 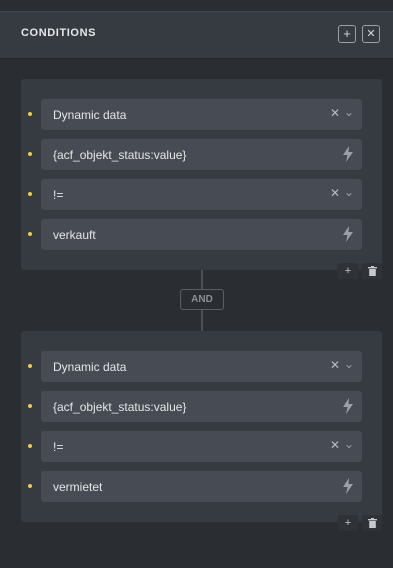 I want to click on condition-compare-value: vermietet, so click(x=78, y=487).